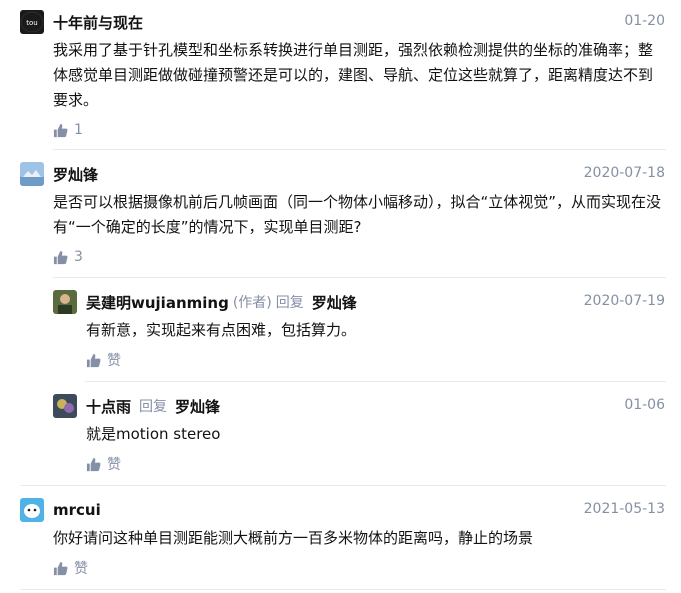  Describe the element at coordinates (359, 257) in the screenshot. I see `like-button: 3` at that location.